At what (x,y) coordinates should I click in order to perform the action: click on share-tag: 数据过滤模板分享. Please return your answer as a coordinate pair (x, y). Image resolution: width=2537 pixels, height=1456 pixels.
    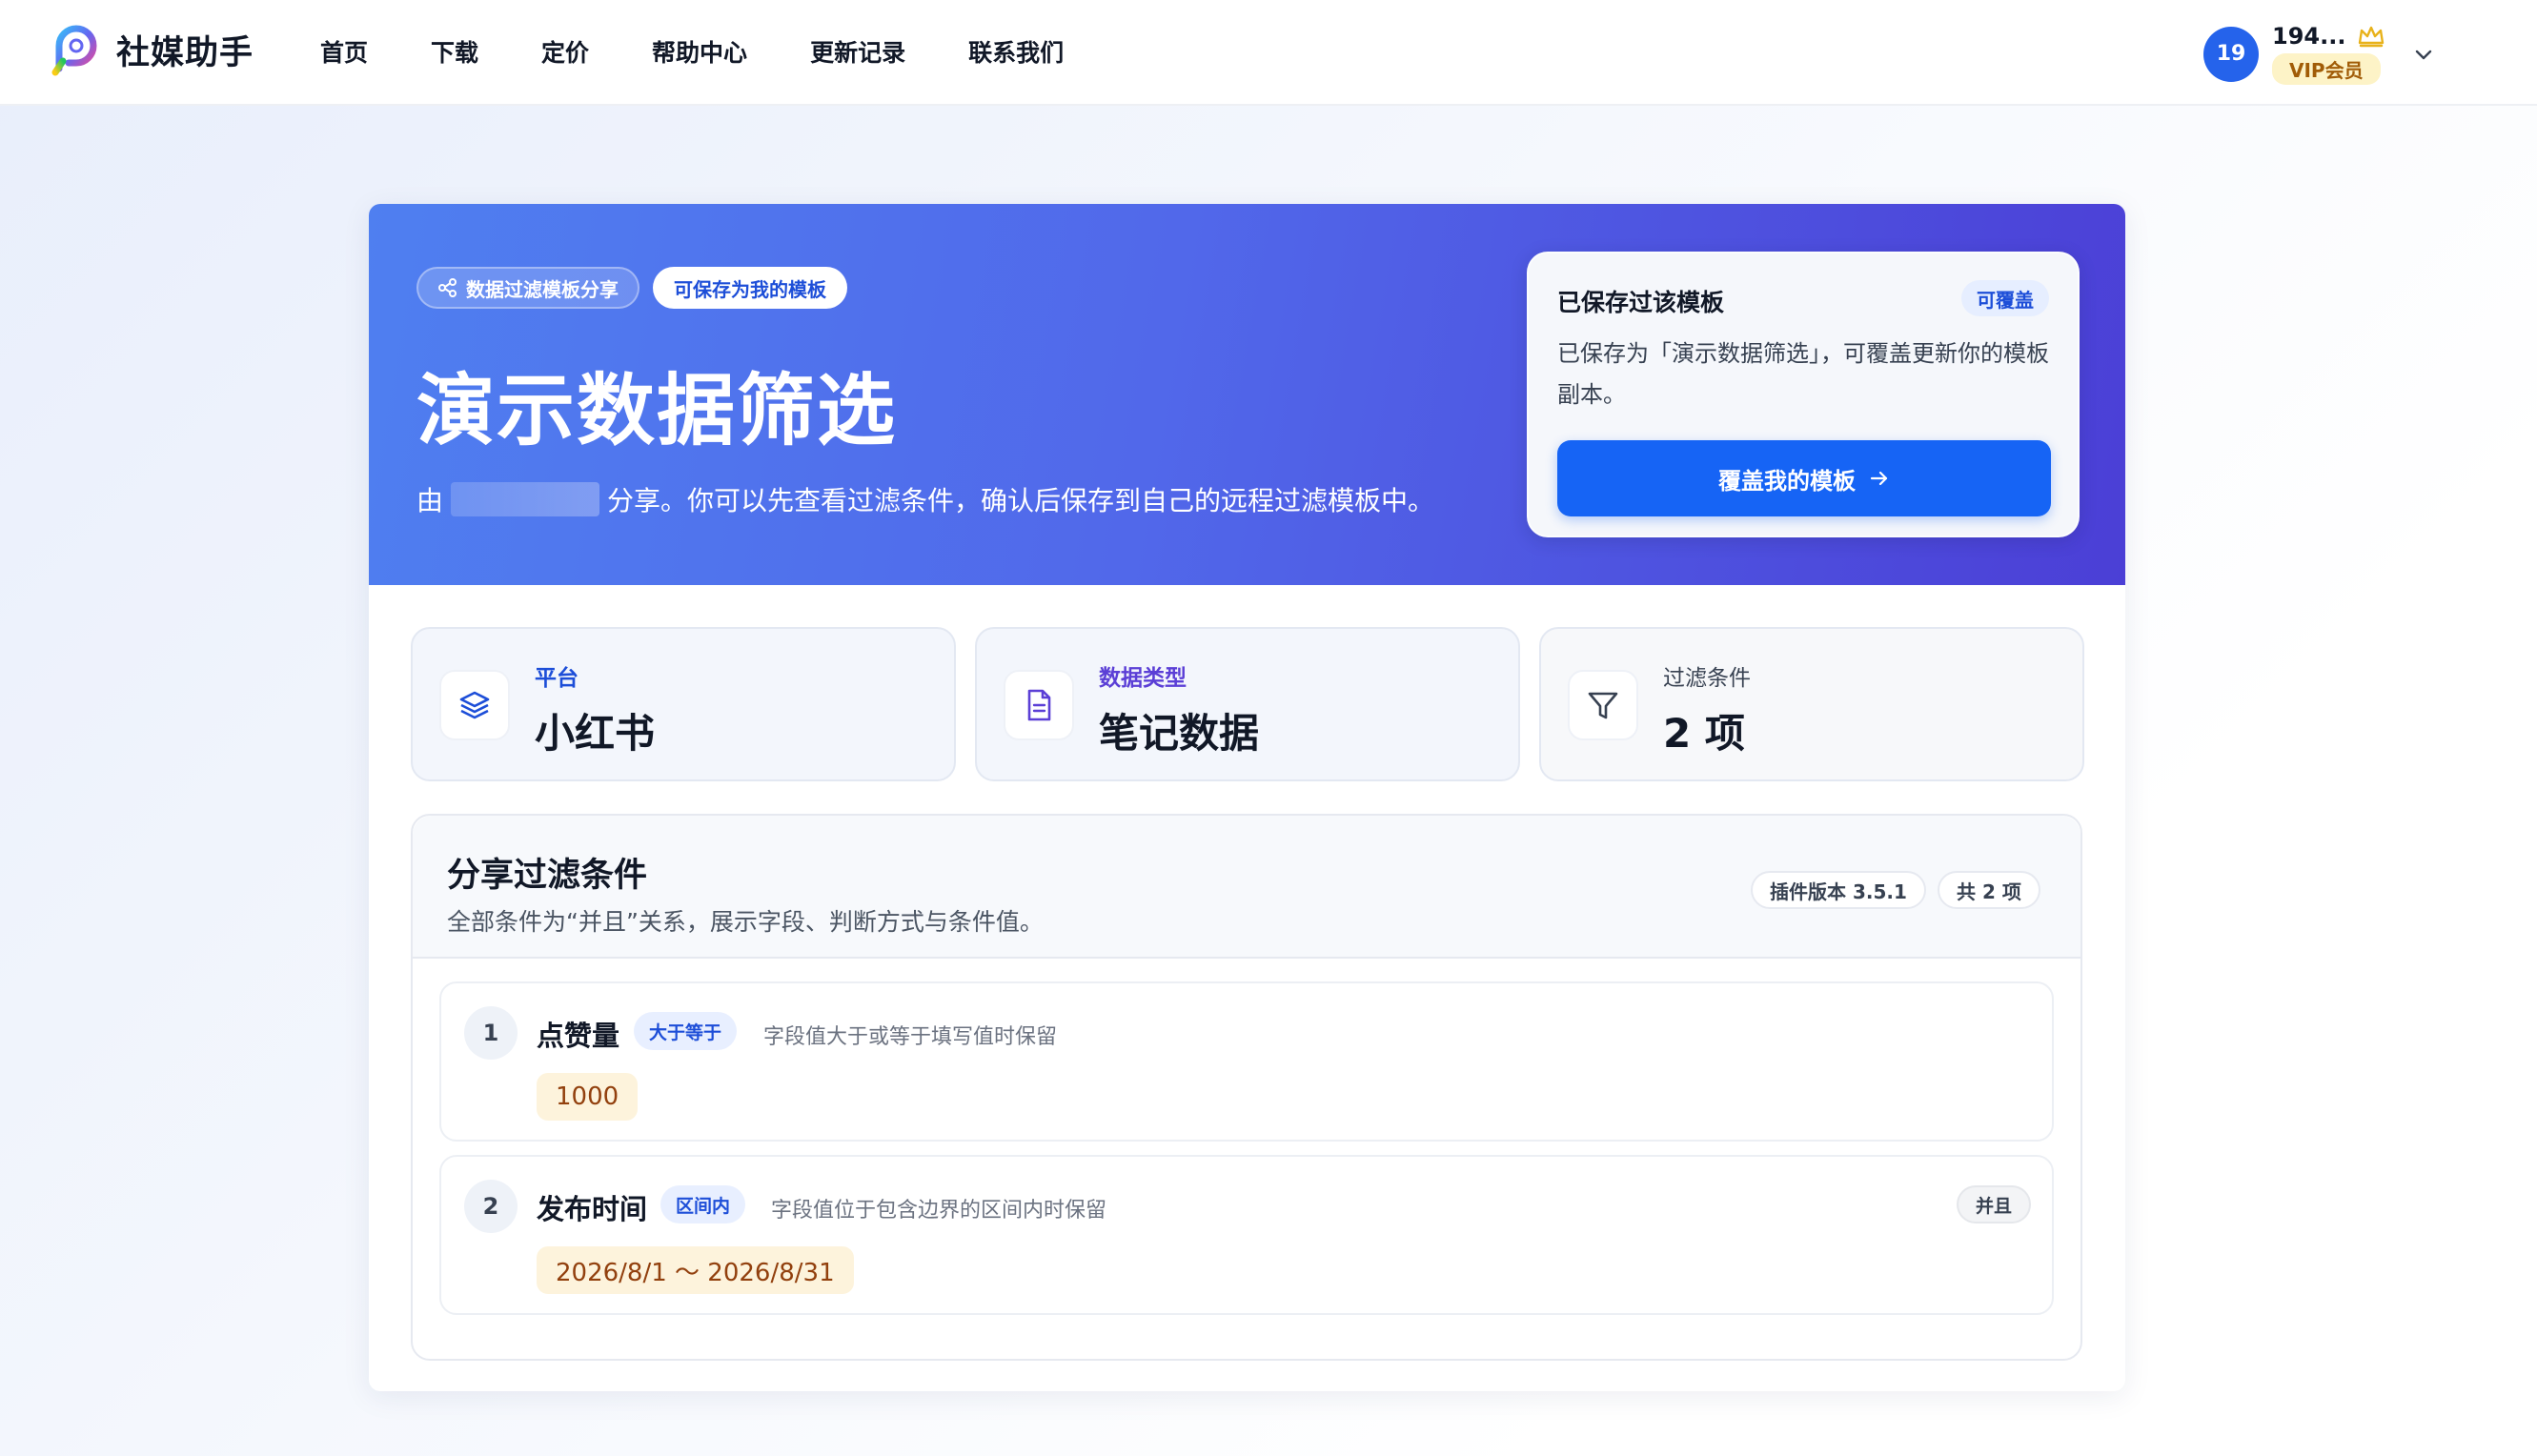
    Looking at the image, I should click on (527, 288).